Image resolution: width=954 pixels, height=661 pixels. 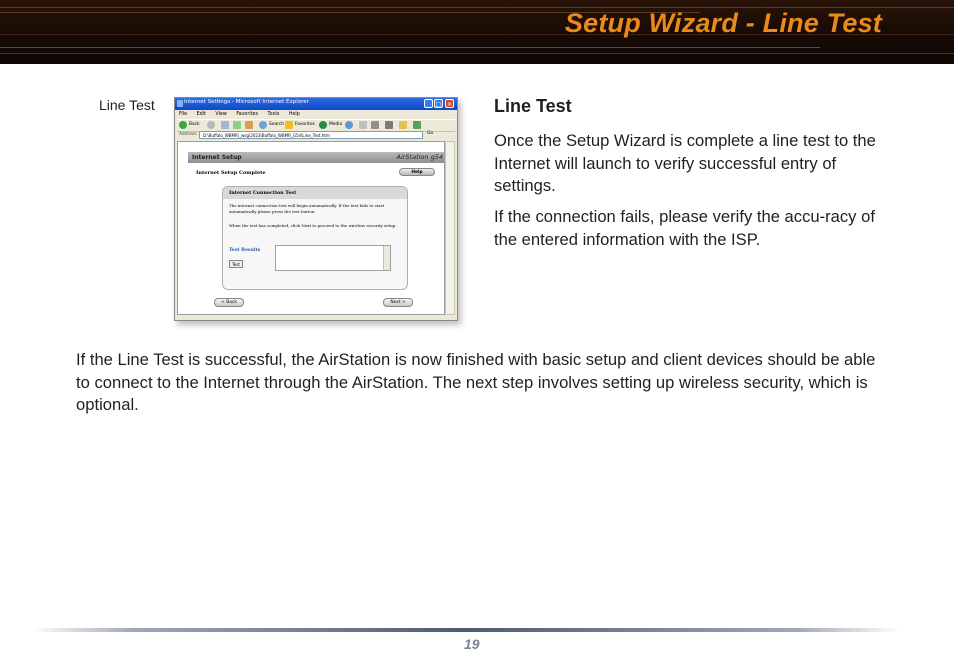 What do you see at coordinates (420, 157) in the screenshot?
I see `brand-logo: AirStation g54` at bounding box center [420, 157].